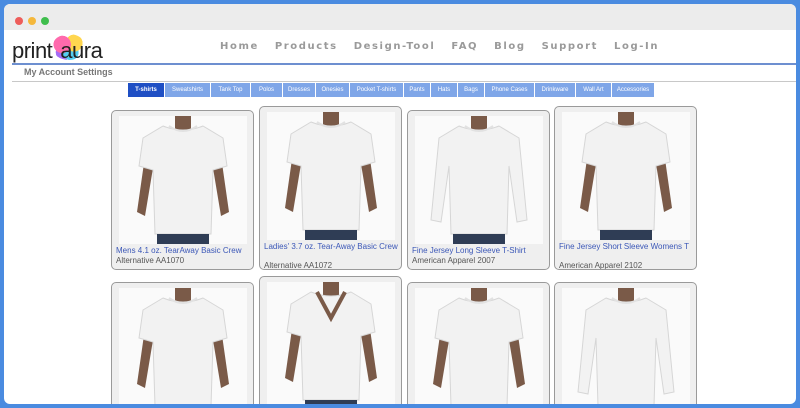  What do you see at coordinates (509, 46) in the screenshot?
I see `nav-blog: Blog` at bounding box center [509, 46].